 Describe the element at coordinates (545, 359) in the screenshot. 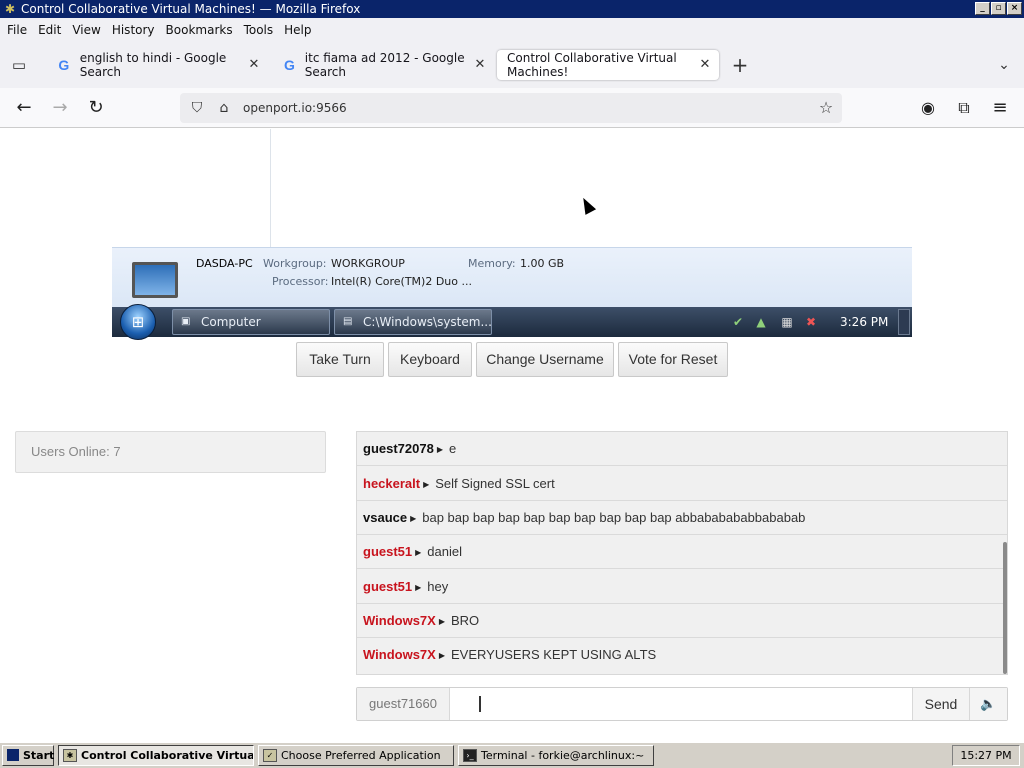

I see `change-username-button: Change Username` at that location.